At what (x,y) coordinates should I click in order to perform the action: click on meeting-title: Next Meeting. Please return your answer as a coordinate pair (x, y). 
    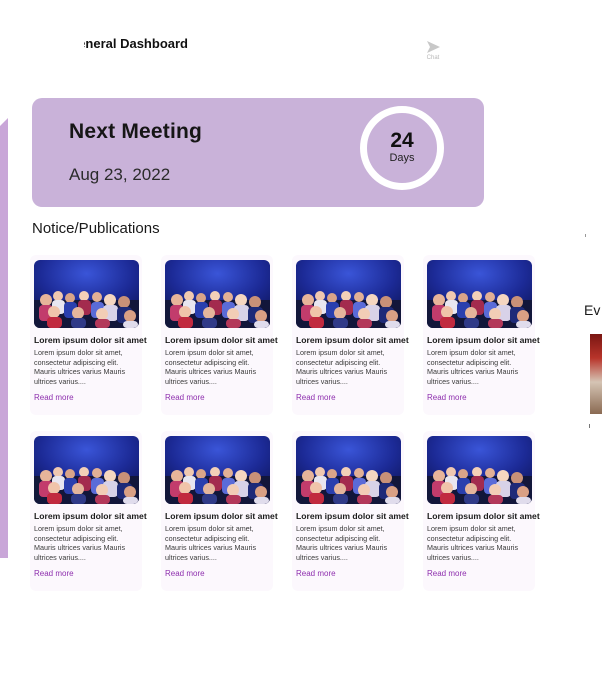
    Looking at the image, I should click on (136, 131).